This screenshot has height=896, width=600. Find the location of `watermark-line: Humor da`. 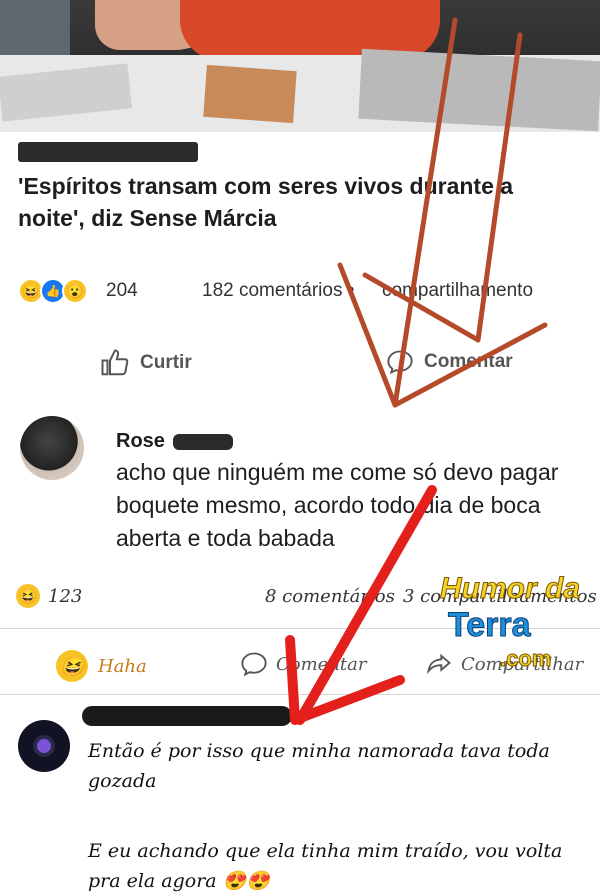

watermark-line: Humor da is located at coordinates (510, 589).